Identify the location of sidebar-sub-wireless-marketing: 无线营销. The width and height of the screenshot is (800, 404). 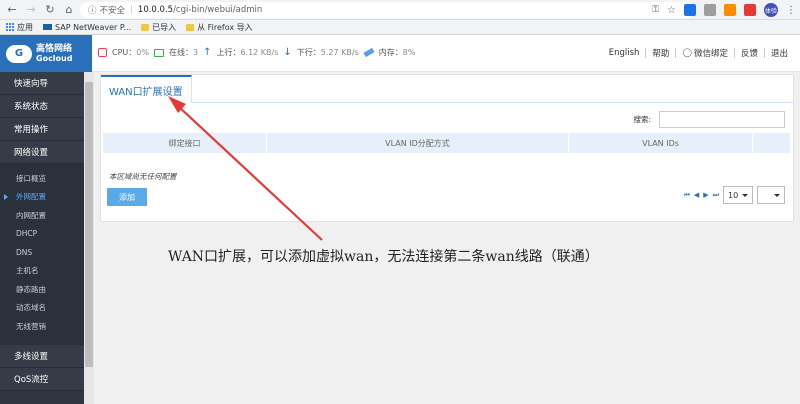
(42, 326).